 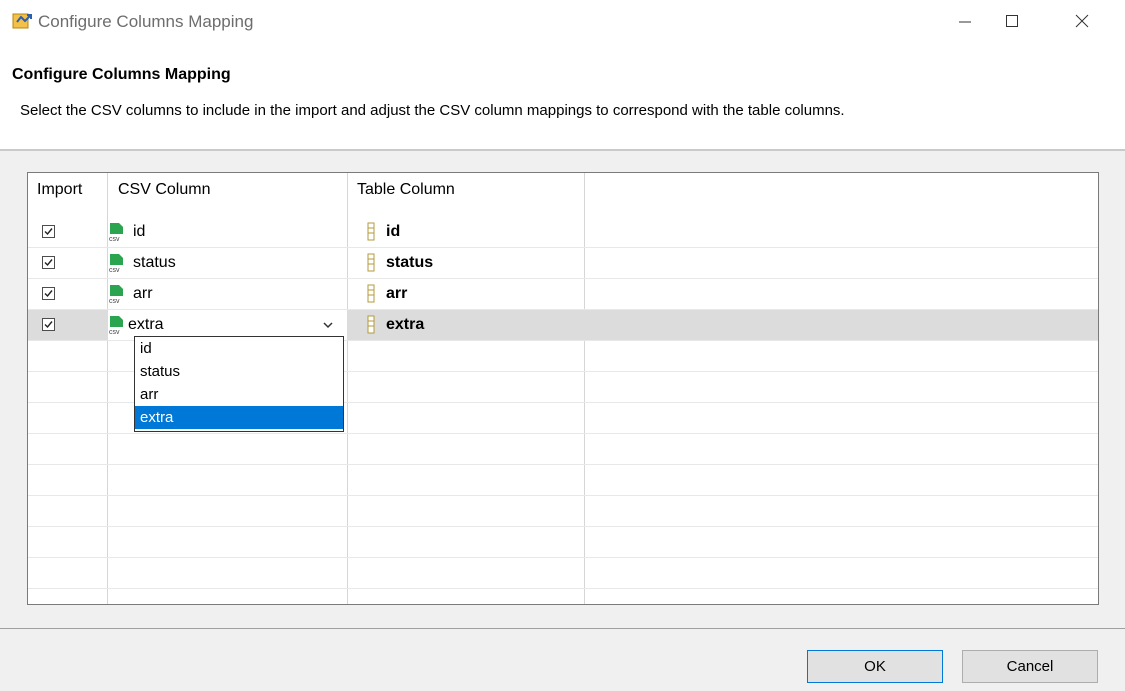 I want to click on cancel-button: Cancel, so click(x=1030, y=666).